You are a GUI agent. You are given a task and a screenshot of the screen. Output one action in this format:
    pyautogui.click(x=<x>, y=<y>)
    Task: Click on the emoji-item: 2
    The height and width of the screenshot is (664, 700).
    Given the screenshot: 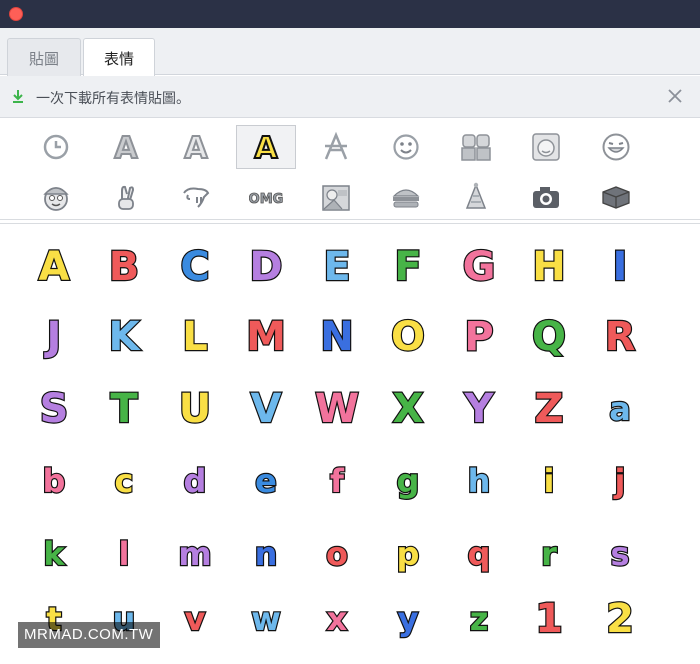 What is the action you would take?
    pyautogui.click(x=620, y=619)
    